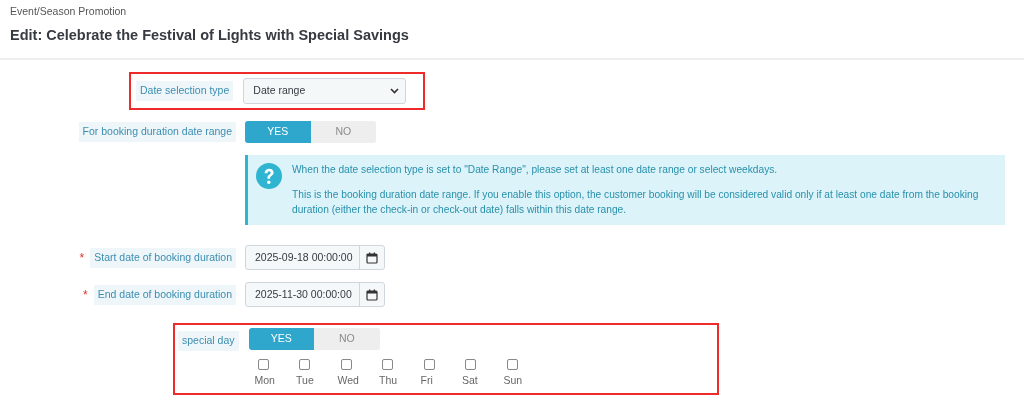 The width and height of the screenshot is (1024, 406). Describe the element at coordinates (535, 170) in the screenshot. I see `alert-text: When the date selection type is set to "Date Range", please set at least one date range or select weekdays.` at that location.